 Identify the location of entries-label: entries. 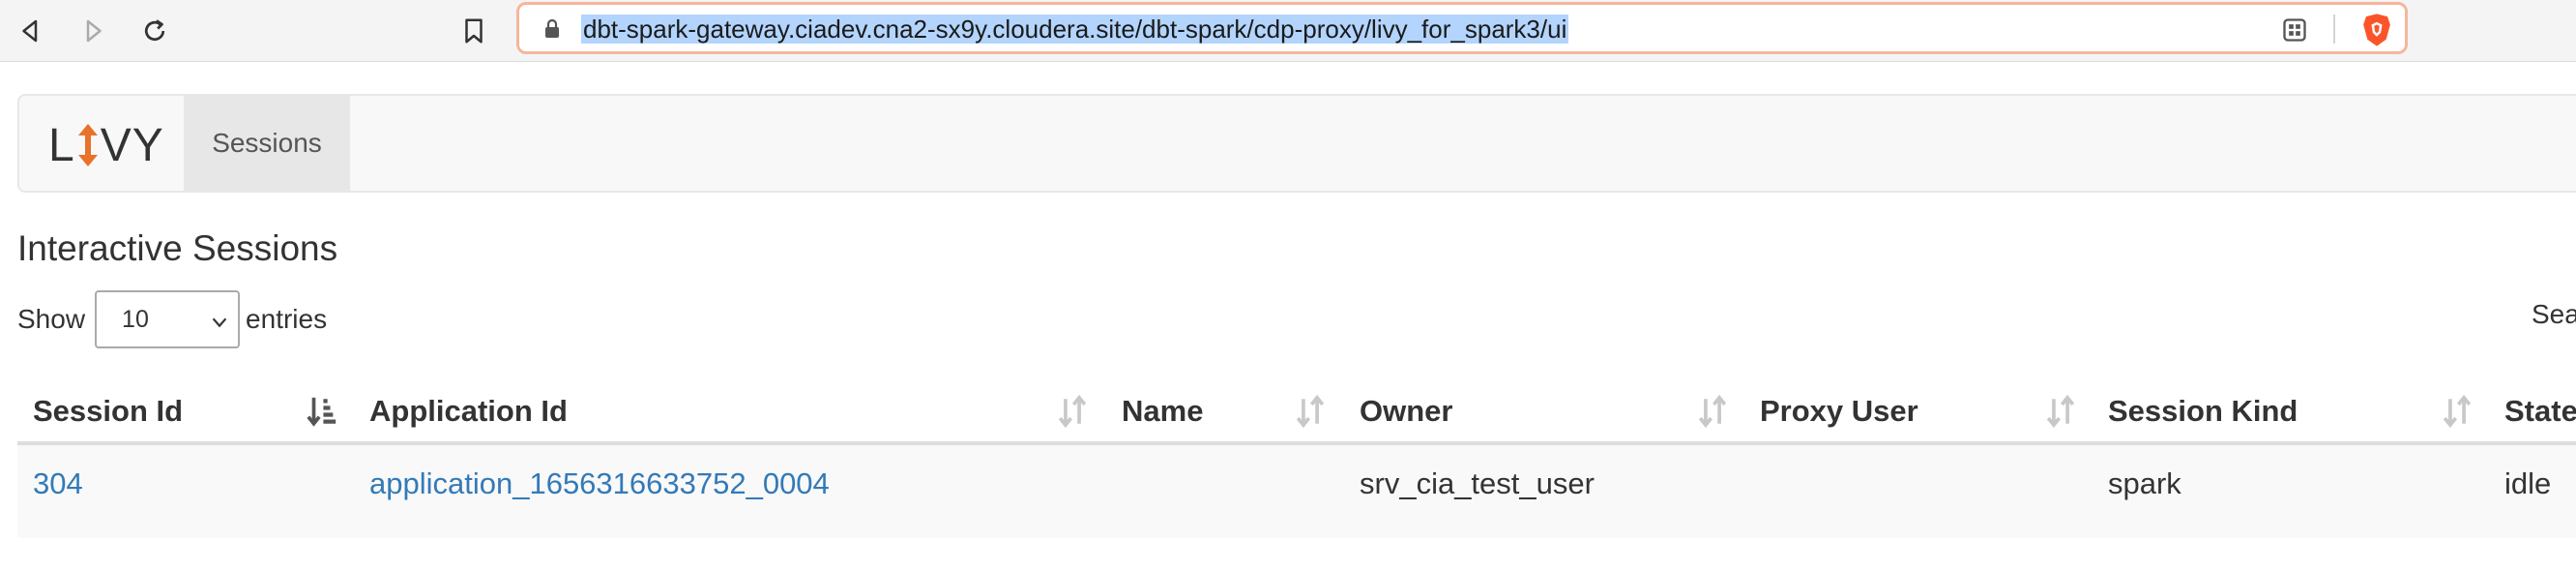
(287, 319).